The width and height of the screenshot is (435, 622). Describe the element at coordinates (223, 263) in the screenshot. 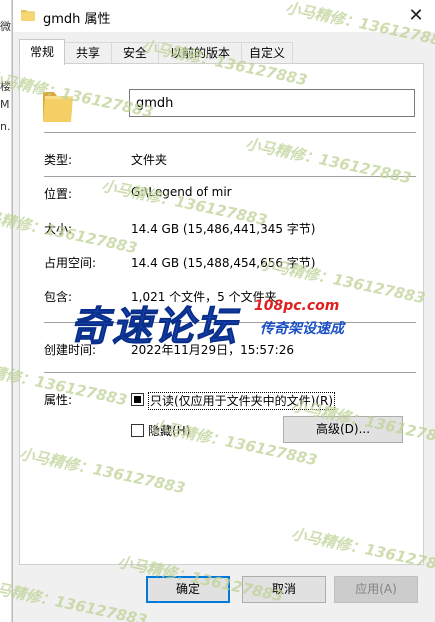

I see `size-on-disk-value: 14.4 GB (15,488,454,656 字节)` at that location.